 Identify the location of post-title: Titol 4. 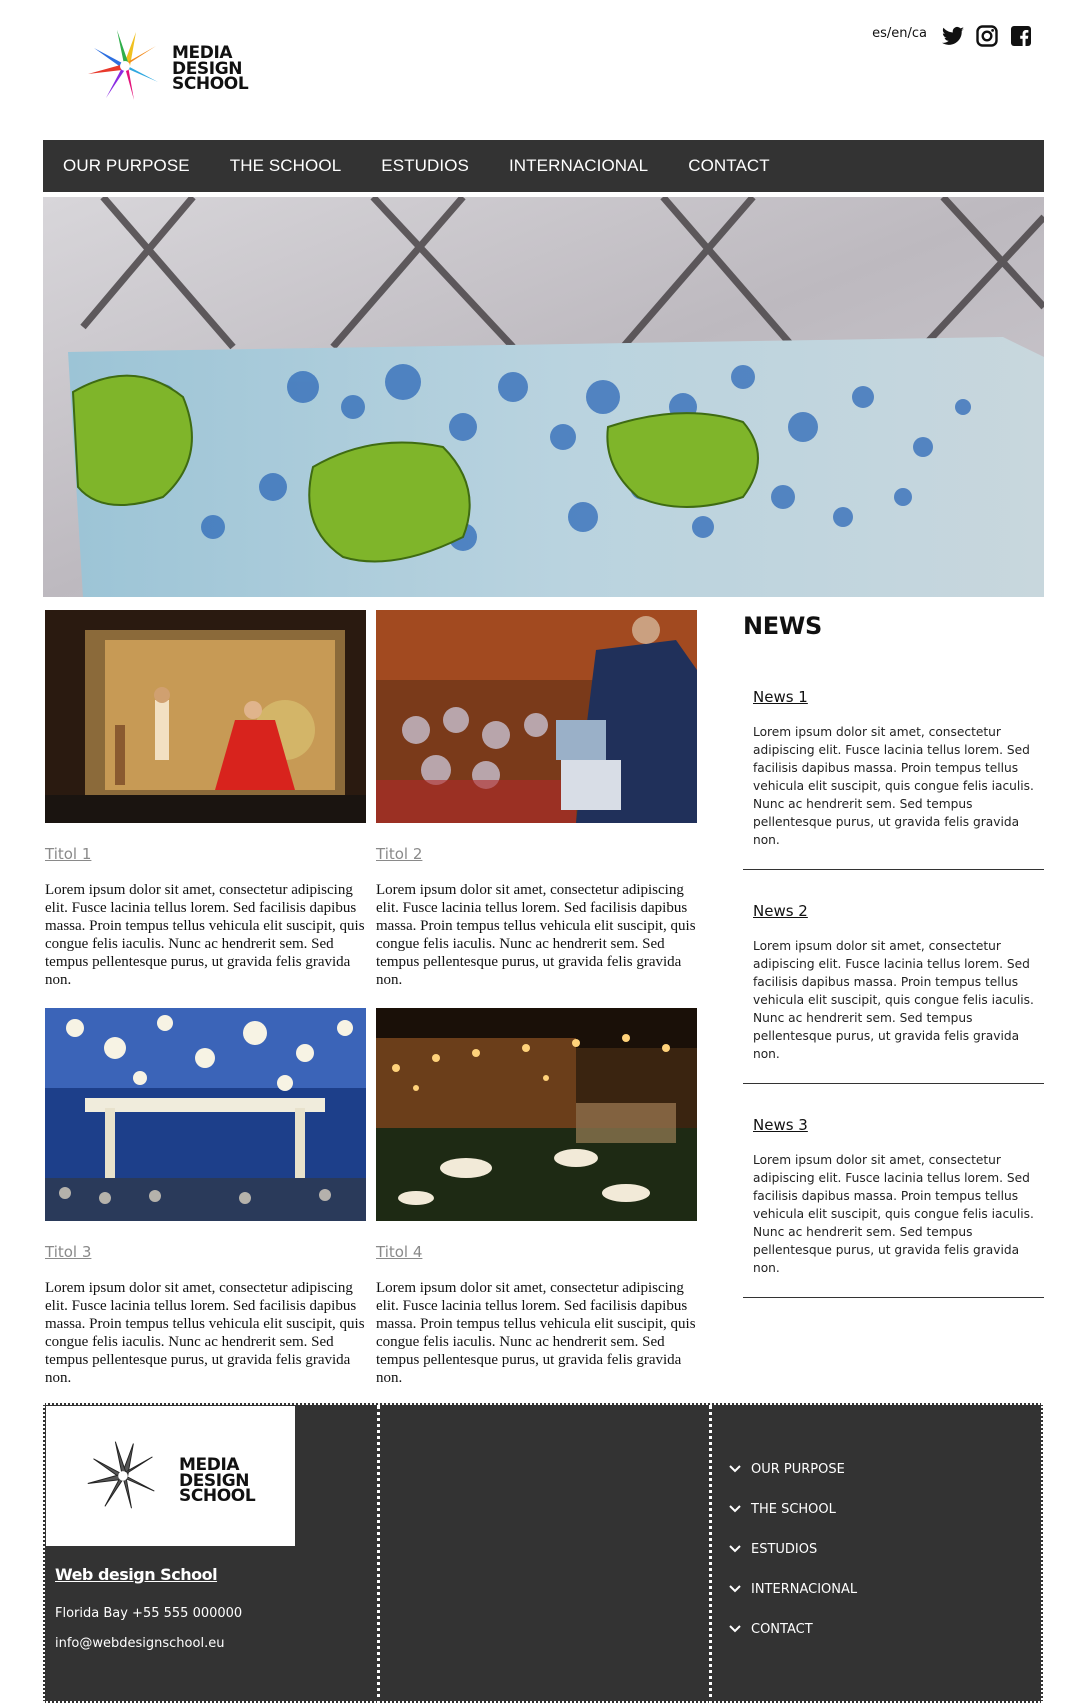
(536, 1252).